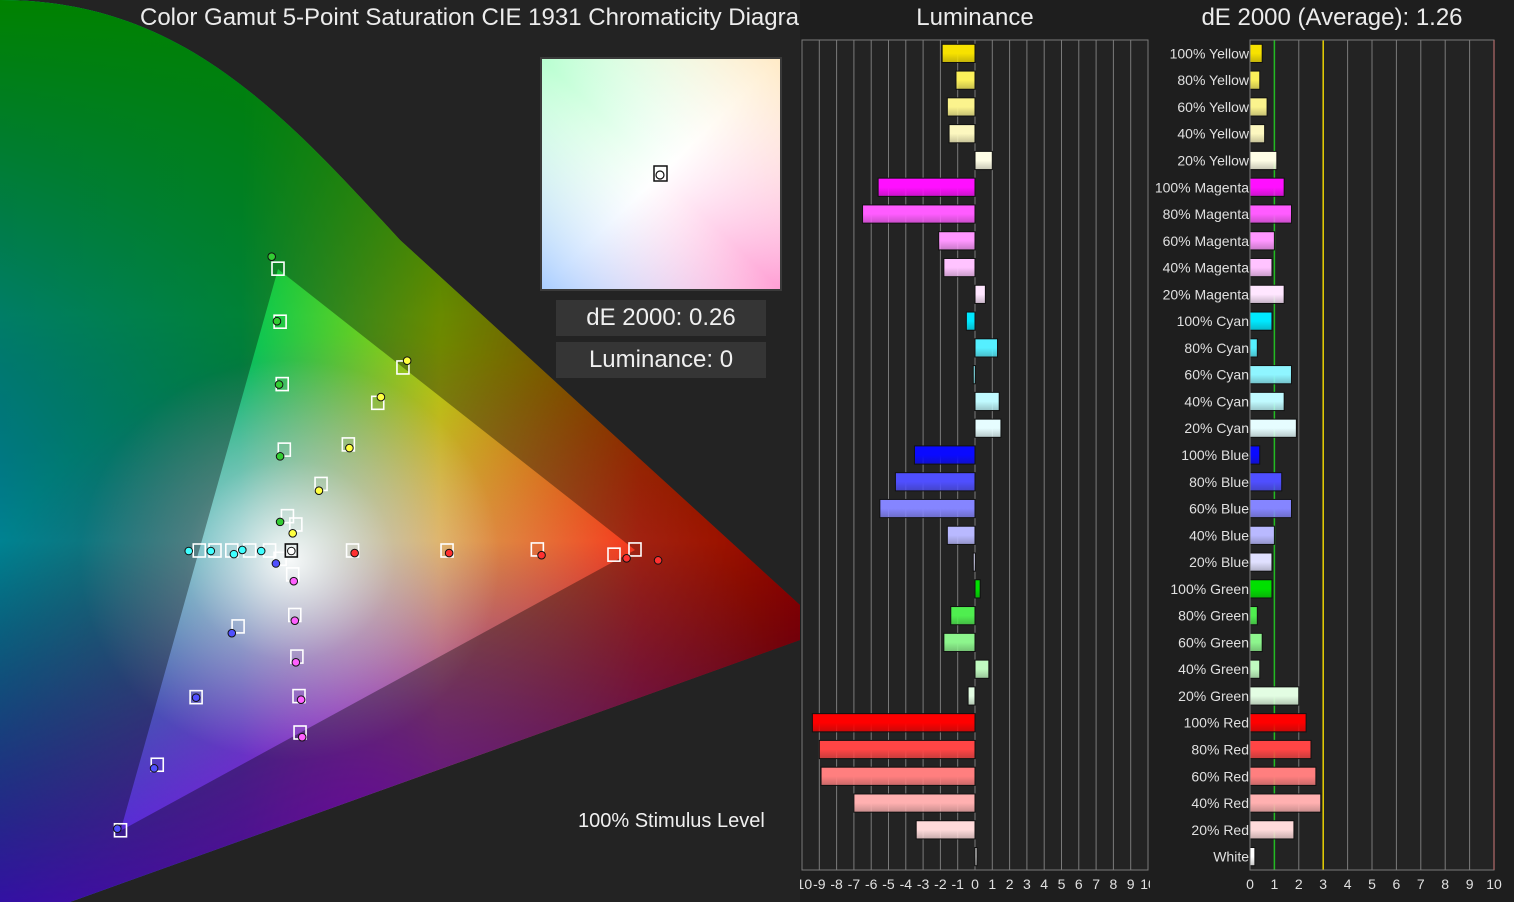 This screenshot has height=902, width=1514. I want to click on bar-40-green, so click(982, 669).